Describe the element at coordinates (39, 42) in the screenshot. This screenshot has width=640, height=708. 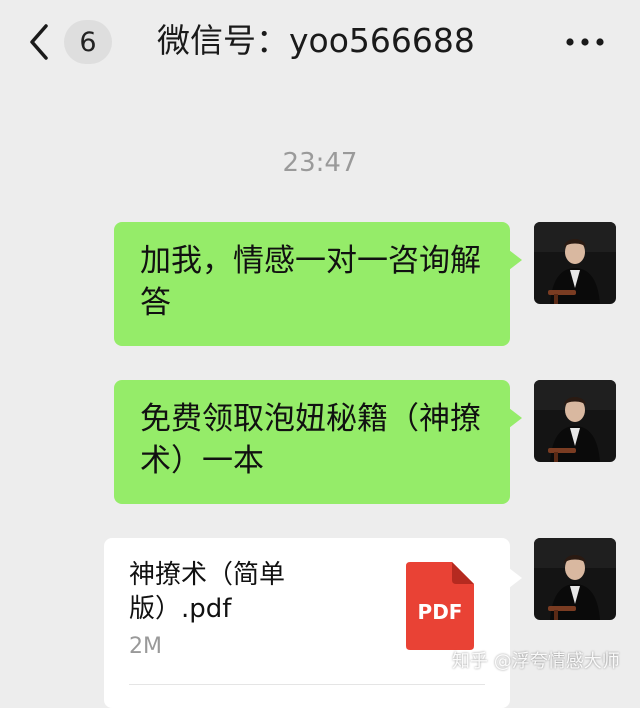
I see `back-arrow-icon` at that location.